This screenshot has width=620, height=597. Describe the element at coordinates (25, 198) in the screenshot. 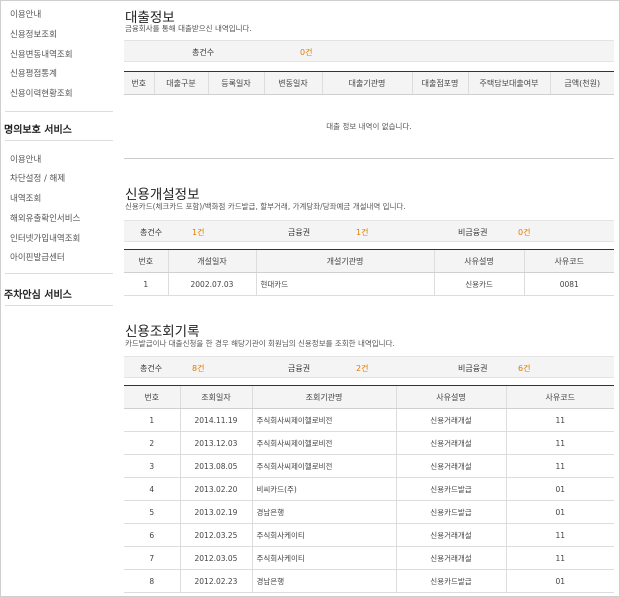

I see `sidebar-item-history: 내역조회` at that location.